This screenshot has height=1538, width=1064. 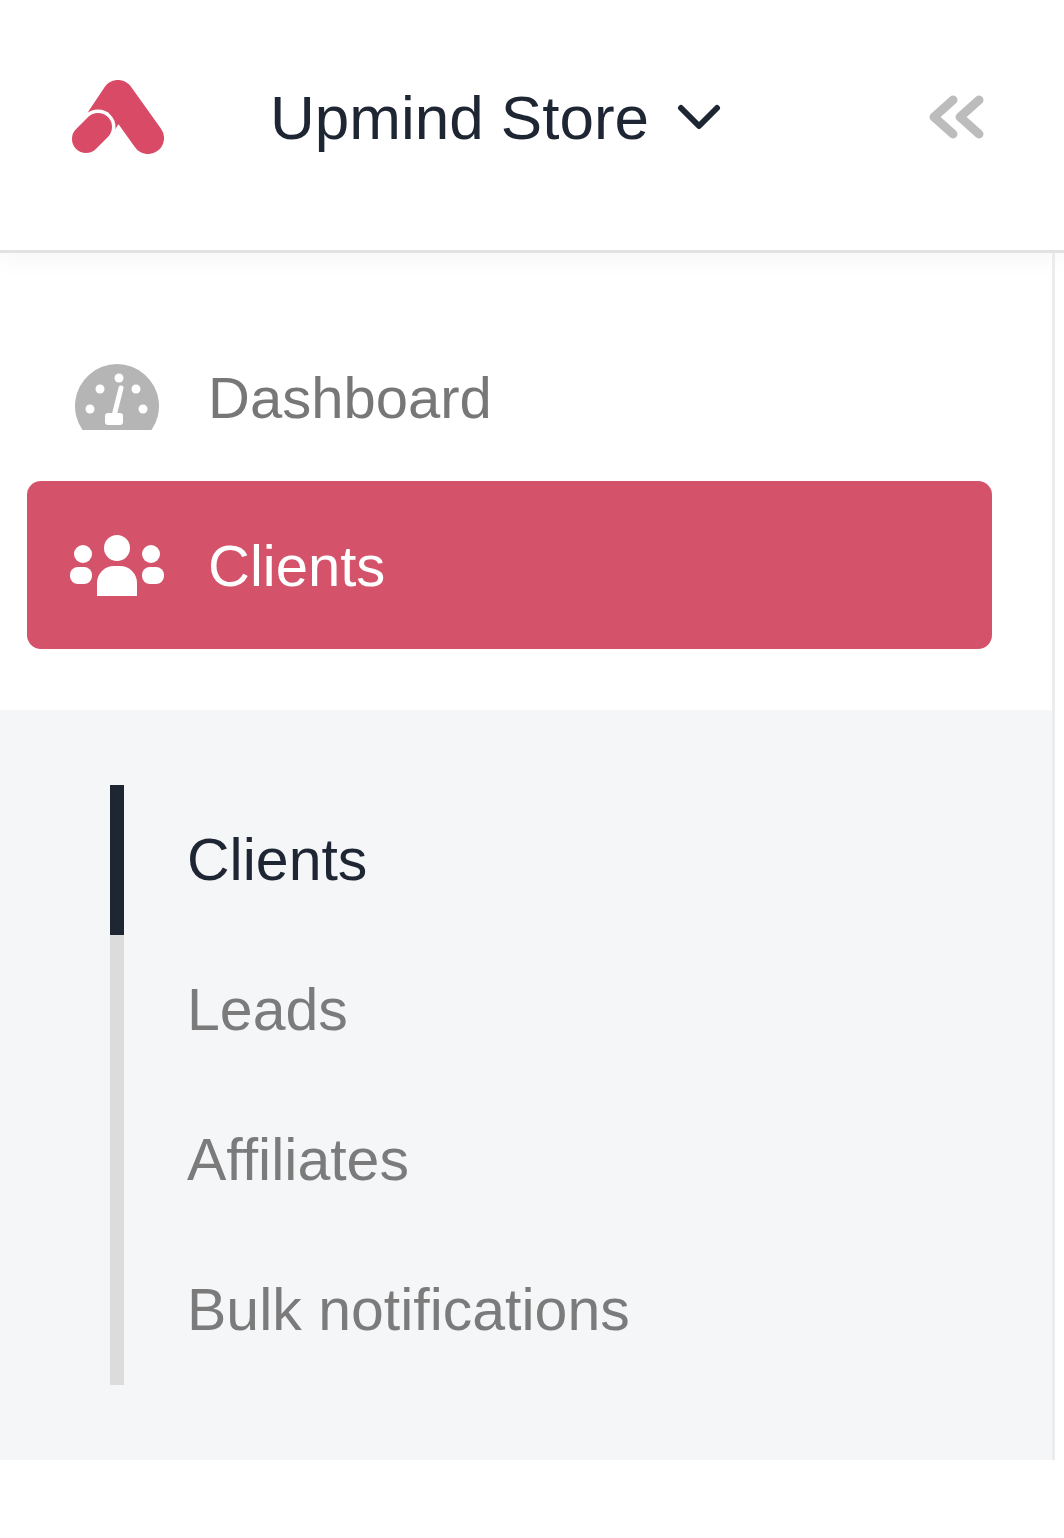 What do you see at coordinates (242, 860) in the screenshot?
I see `submenu-item: Clients` at bounding box center [242, 860].